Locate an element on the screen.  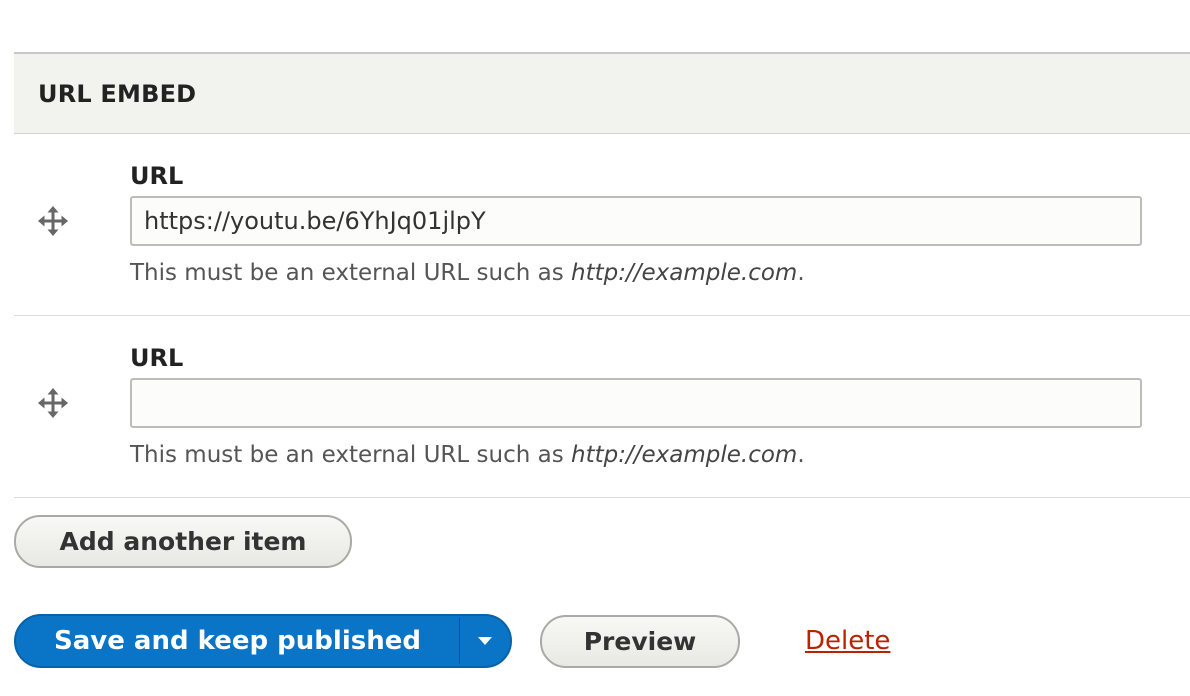
add-another-item-button: Add another item is located at coordinates (183, 541).